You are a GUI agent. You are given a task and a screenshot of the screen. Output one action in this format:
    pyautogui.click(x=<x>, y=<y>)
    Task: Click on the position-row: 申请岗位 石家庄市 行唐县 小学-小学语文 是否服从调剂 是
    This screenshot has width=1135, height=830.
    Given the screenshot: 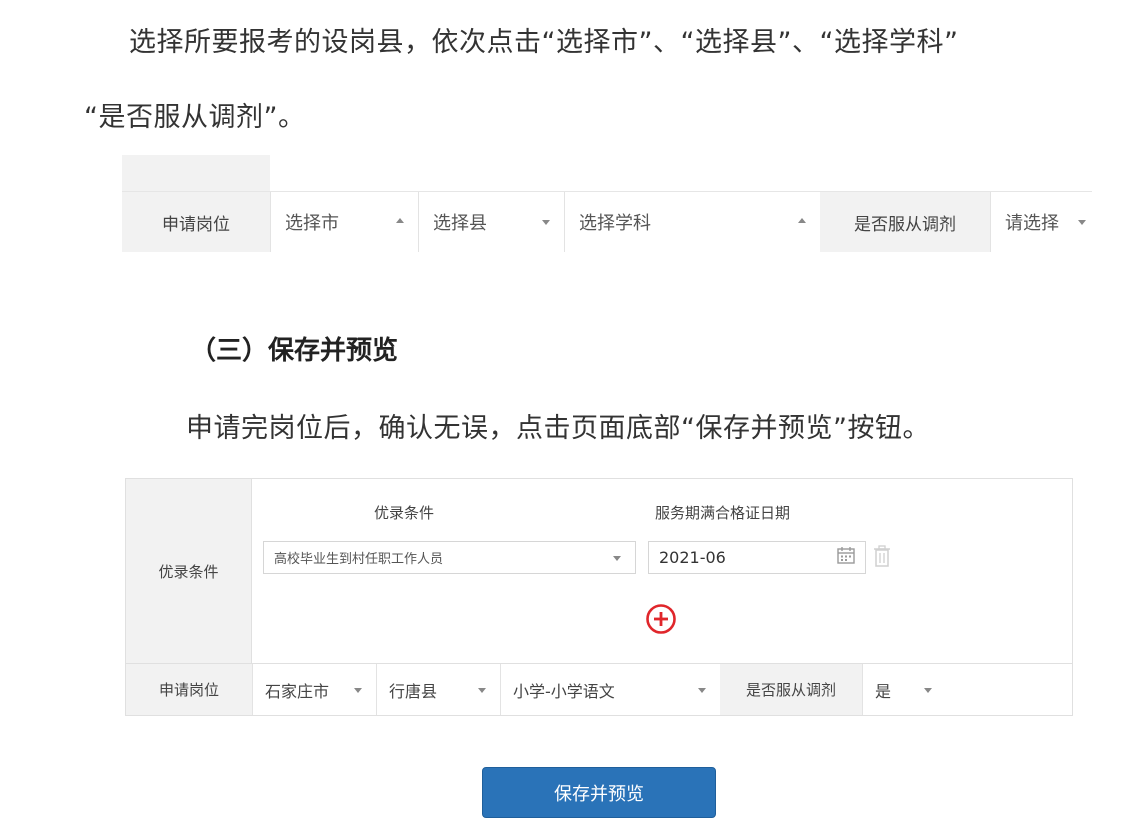 What is the action you would take?
    pyautogui.click(x=599, y=689)
    